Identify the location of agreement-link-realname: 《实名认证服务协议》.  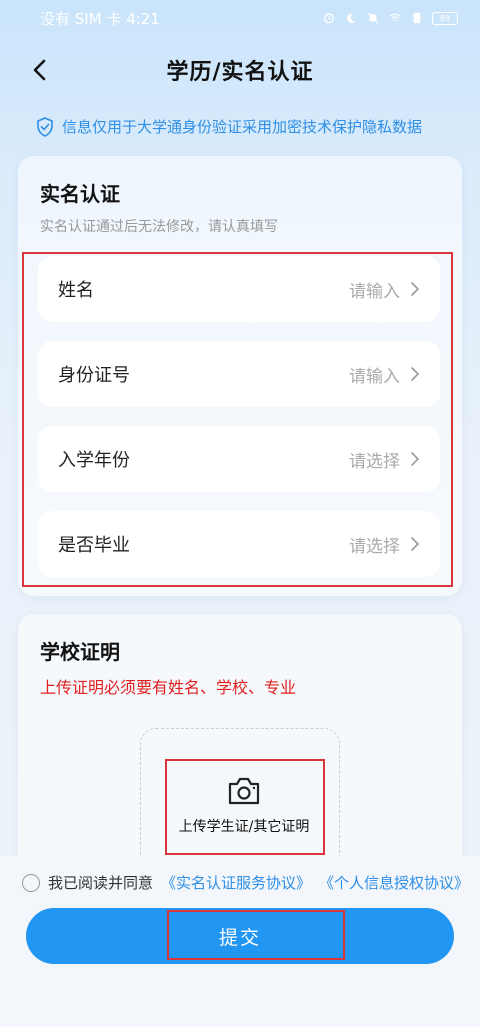
(236, 882).